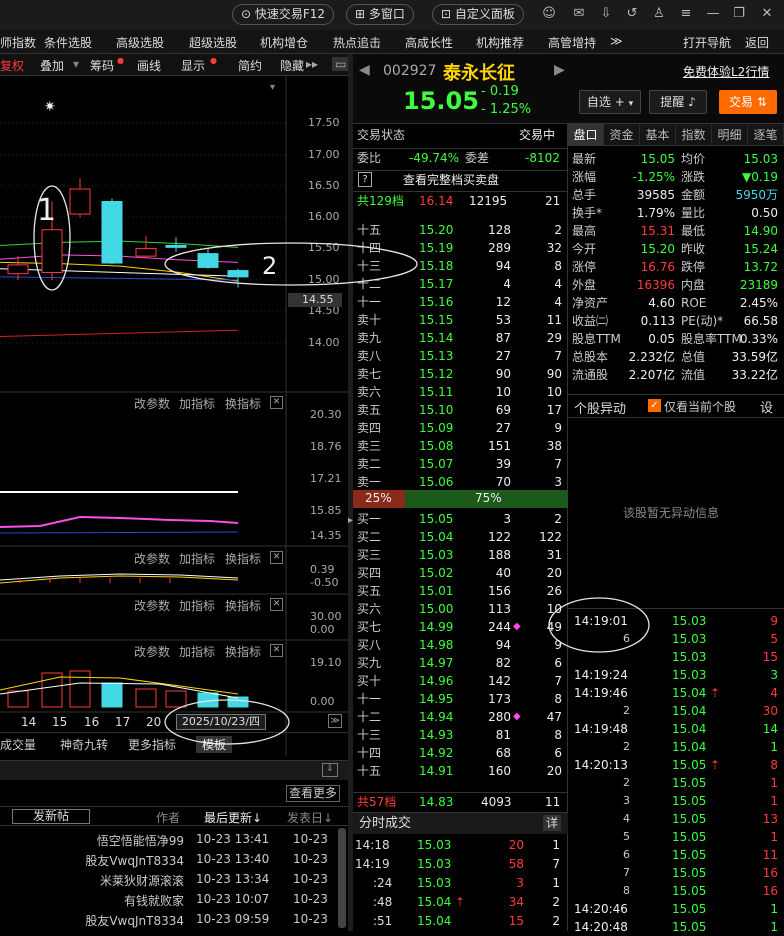 The height and width of the screenshot is (936, 784). I want to click on tab-volume: 成交量, so click(18, 744).